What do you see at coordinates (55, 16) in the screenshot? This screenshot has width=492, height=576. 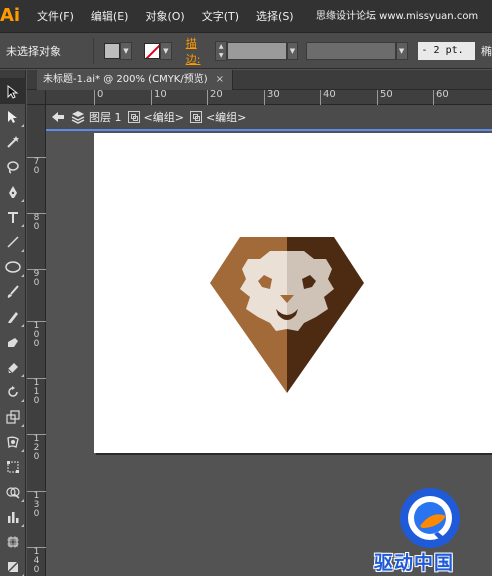 I see `menu-file: 文件(F)` at bounding box center [55, 16].